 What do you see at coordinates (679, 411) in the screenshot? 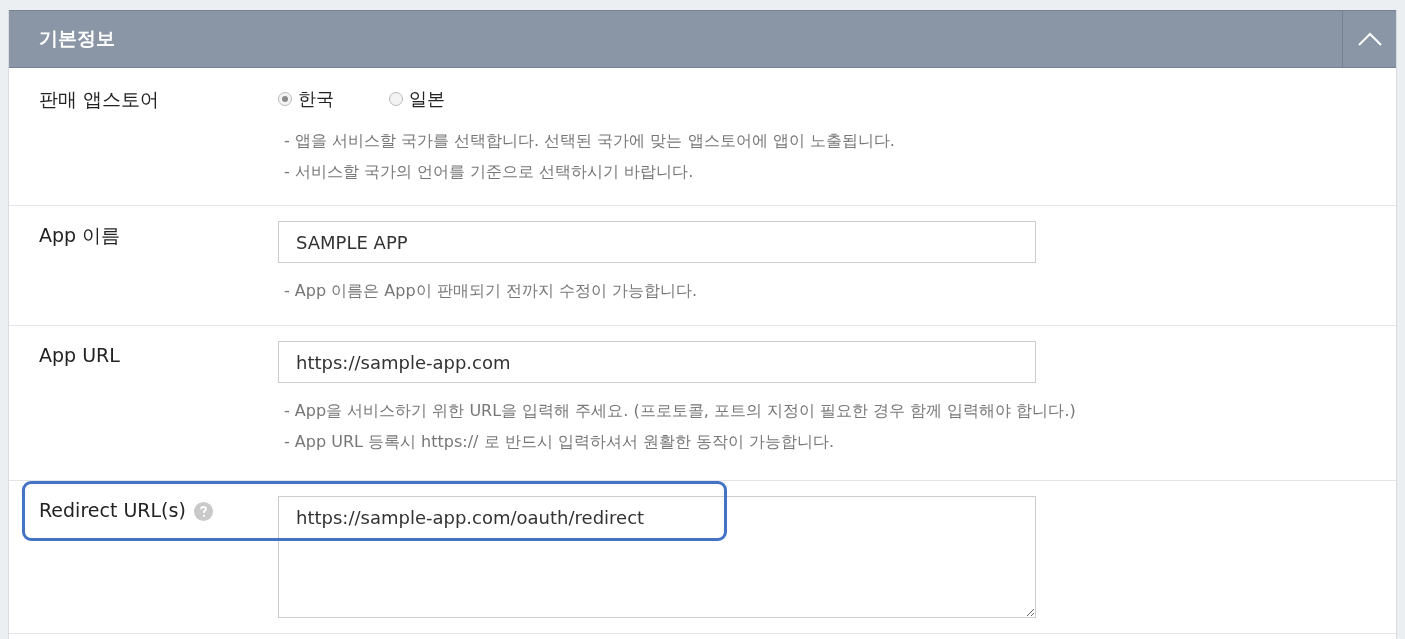
I see `help-text: - App을 서비스하기 위한 URL을 입력해 주세요. (프로토콜, 포트의 지정이 필요한 경우 함께 입력해야 합니다.)` at bounding box center [679, 411].